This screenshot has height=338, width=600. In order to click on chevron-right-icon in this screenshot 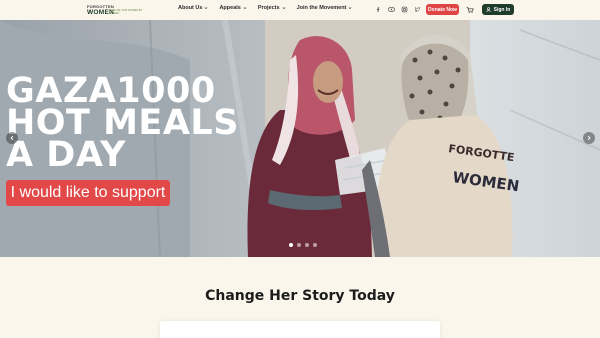, I will do `click(589, 138)`.